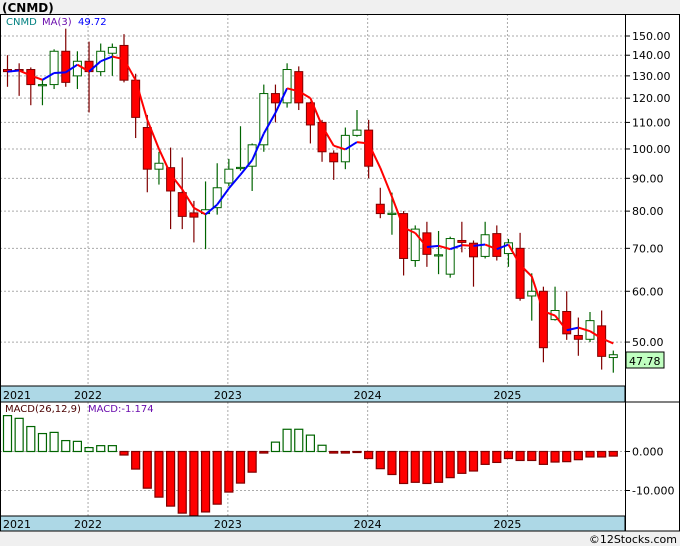  What do you see at coordinates (92, 22) in the screenshot?
I see `legend-ma-value: 49.72` at bounding box center [92, 22].